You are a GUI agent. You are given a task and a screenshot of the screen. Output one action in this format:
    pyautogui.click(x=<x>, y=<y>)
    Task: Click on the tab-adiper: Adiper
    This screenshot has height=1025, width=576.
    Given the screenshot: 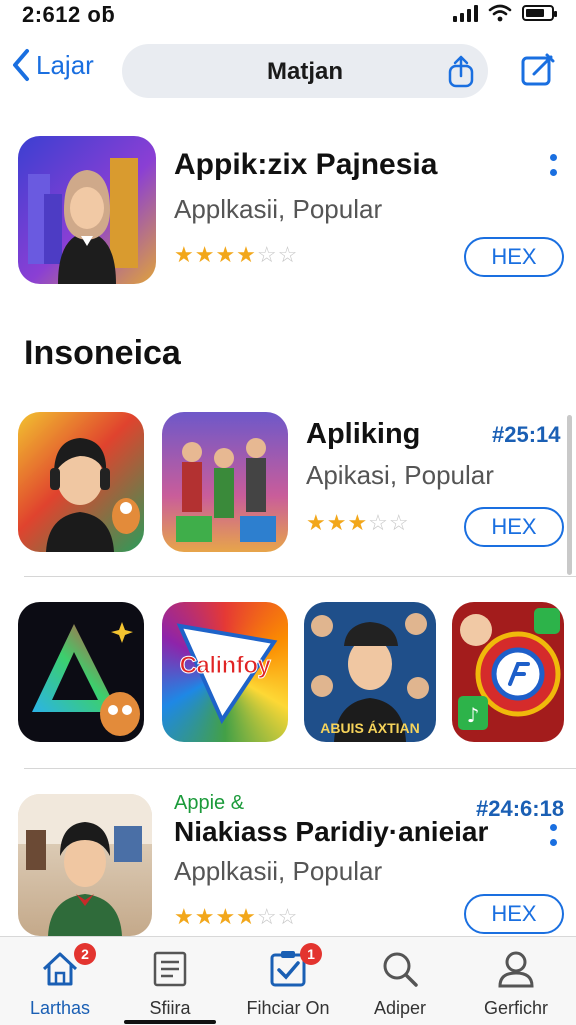 What is the action you would take?
    pyautogui.click(x=400, y=984)
    